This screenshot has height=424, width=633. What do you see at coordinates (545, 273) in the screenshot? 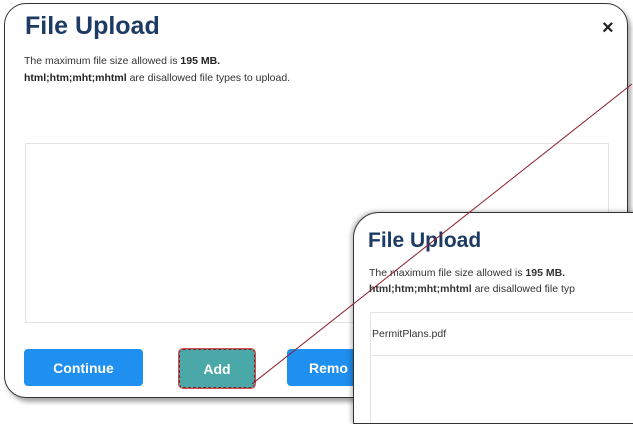
I see `inset-max-size-value: 195 MB.` at bounding box center [545, 273].